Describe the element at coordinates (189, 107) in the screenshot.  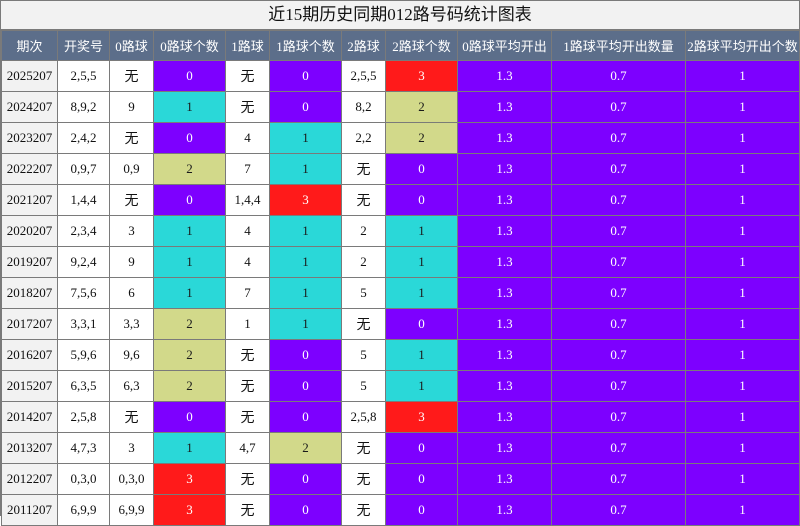
I see `route0-count-cell: 1` at that location.